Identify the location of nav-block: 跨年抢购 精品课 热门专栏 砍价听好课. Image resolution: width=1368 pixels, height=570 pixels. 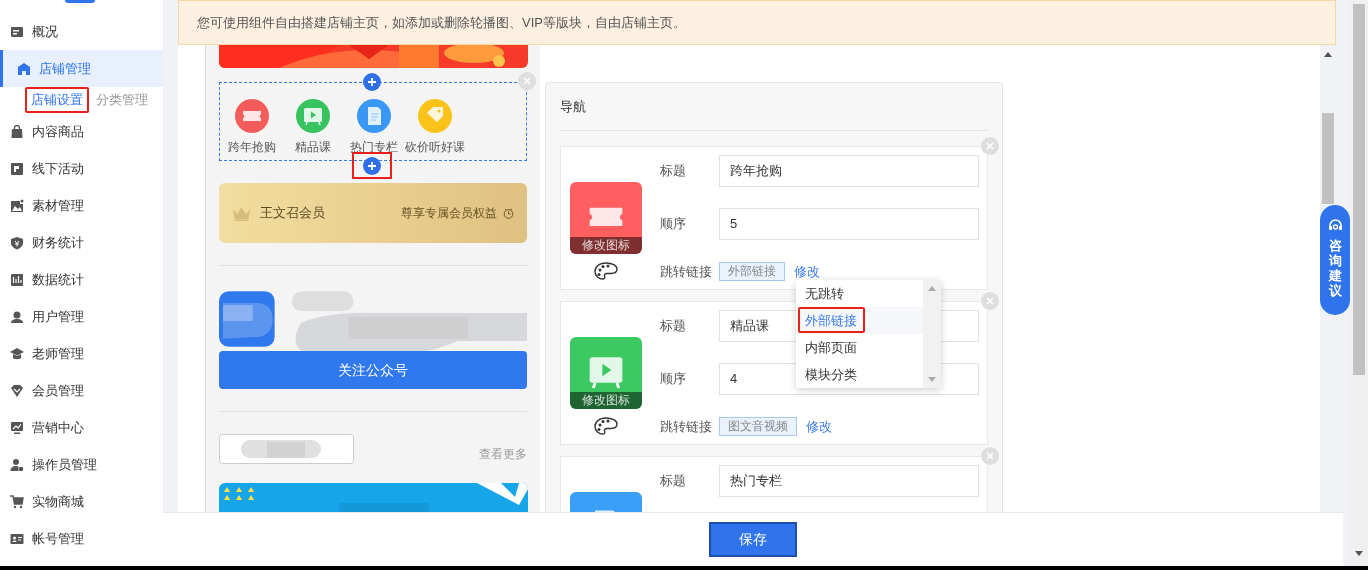
(373, 121).